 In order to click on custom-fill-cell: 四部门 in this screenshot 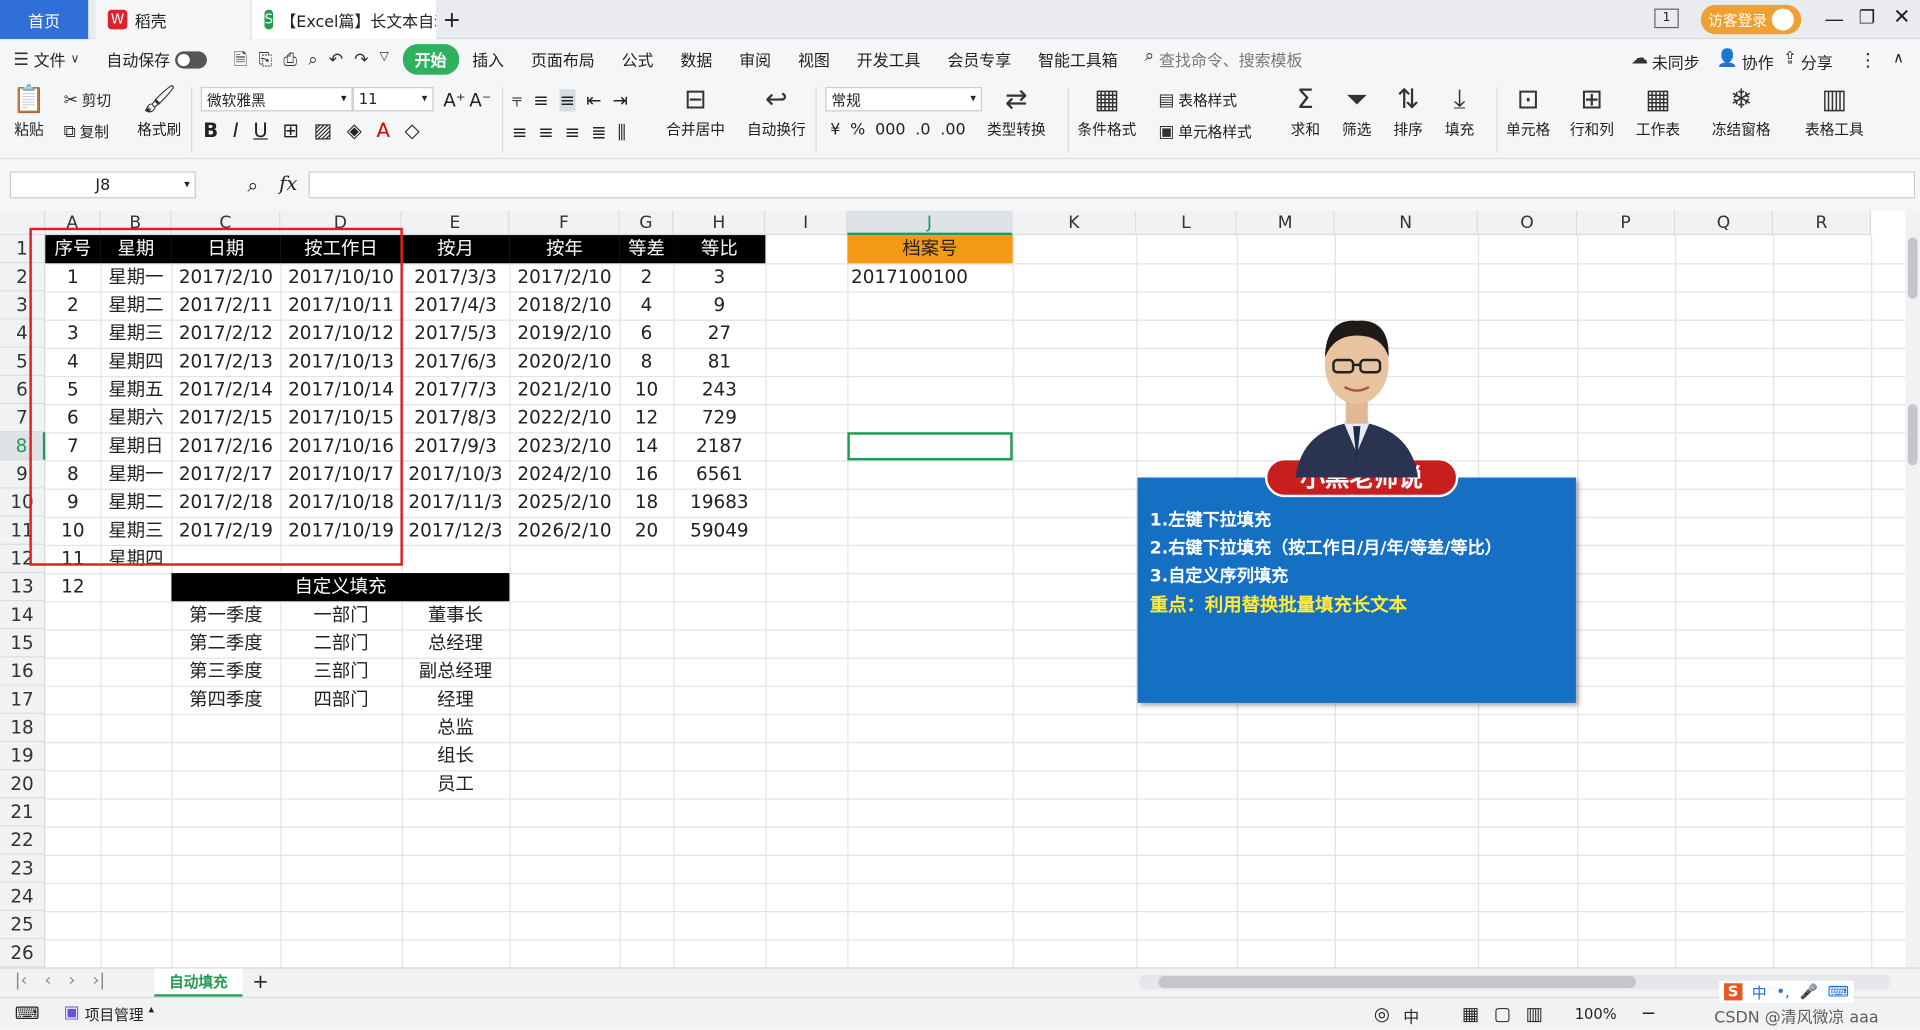, I will do `click(340, 700)`.